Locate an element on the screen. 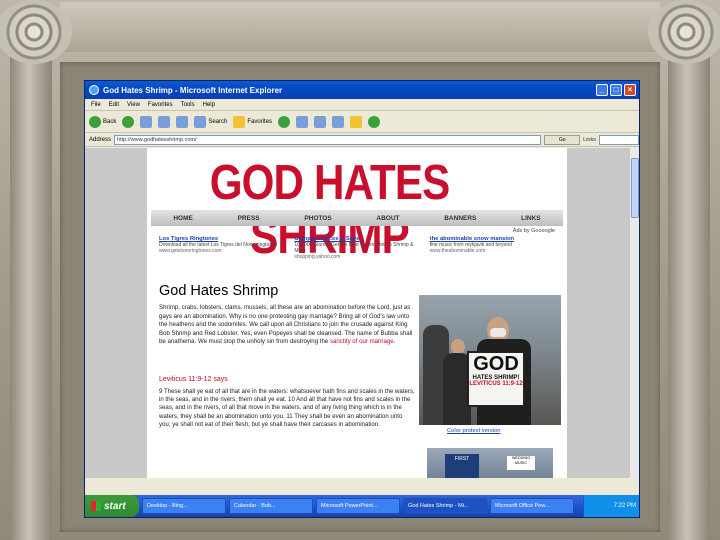 The height and width of the screenshot is (540, 720). home-button is located at coordinates (182, 121).